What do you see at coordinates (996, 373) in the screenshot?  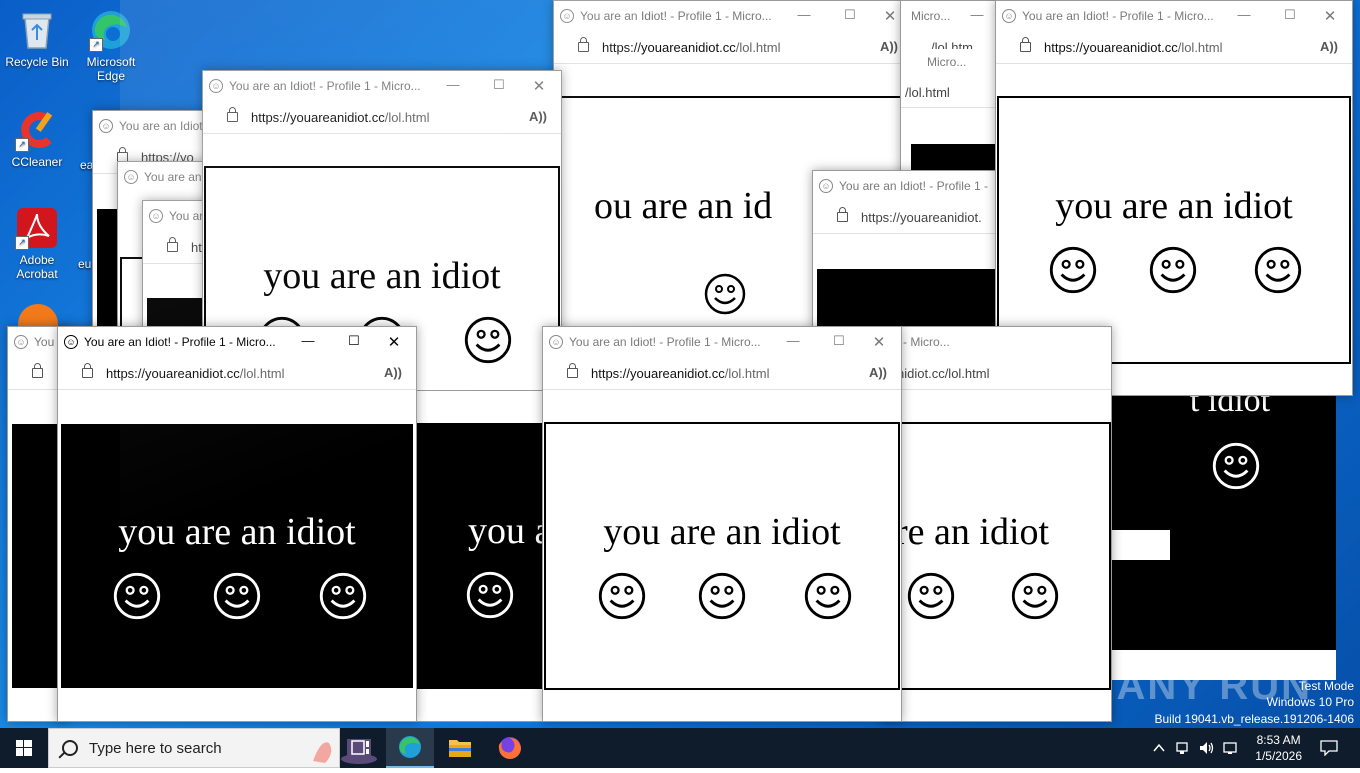 I see `address-bar: nidiot.cc/lol.html` at bounding box center [996, 373].